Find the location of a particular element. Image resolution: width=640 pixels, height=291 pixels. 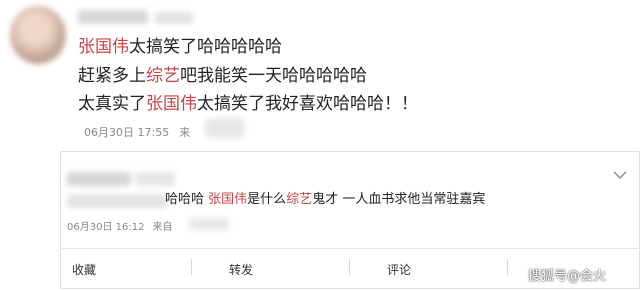

comment-date: 06月30日 16:12 is located at coordinates (106, 227).